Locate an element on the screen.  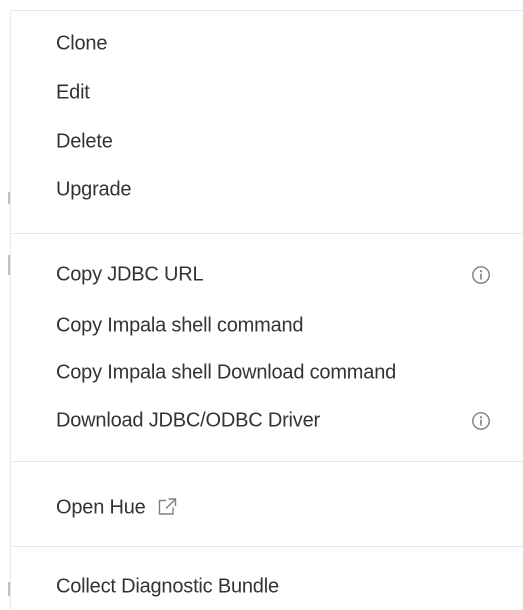
menu-item-label-wrap: Open Hue is located at coordinates (117, 508).